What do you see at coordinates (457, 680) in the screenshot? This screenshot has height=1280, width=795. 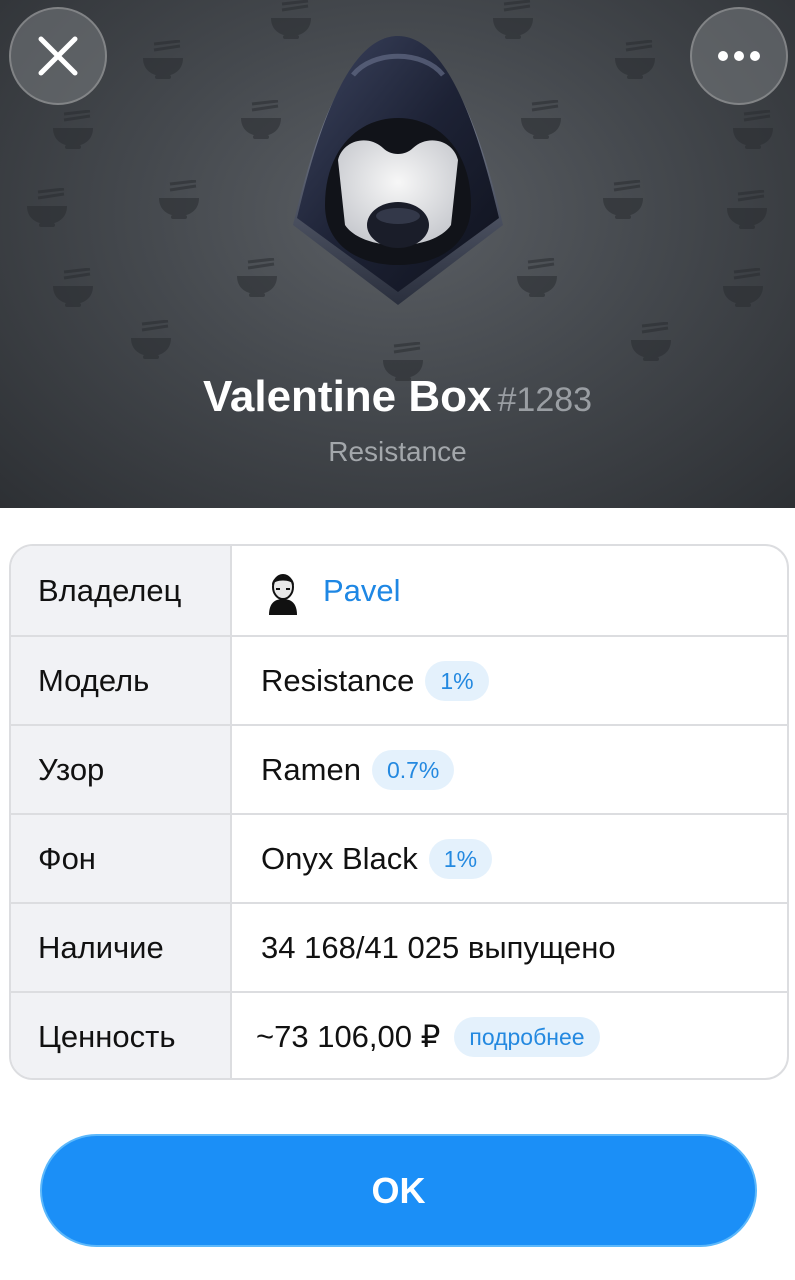 I see `model-rarity-badge: 1%` at bounding box center [457, 680].